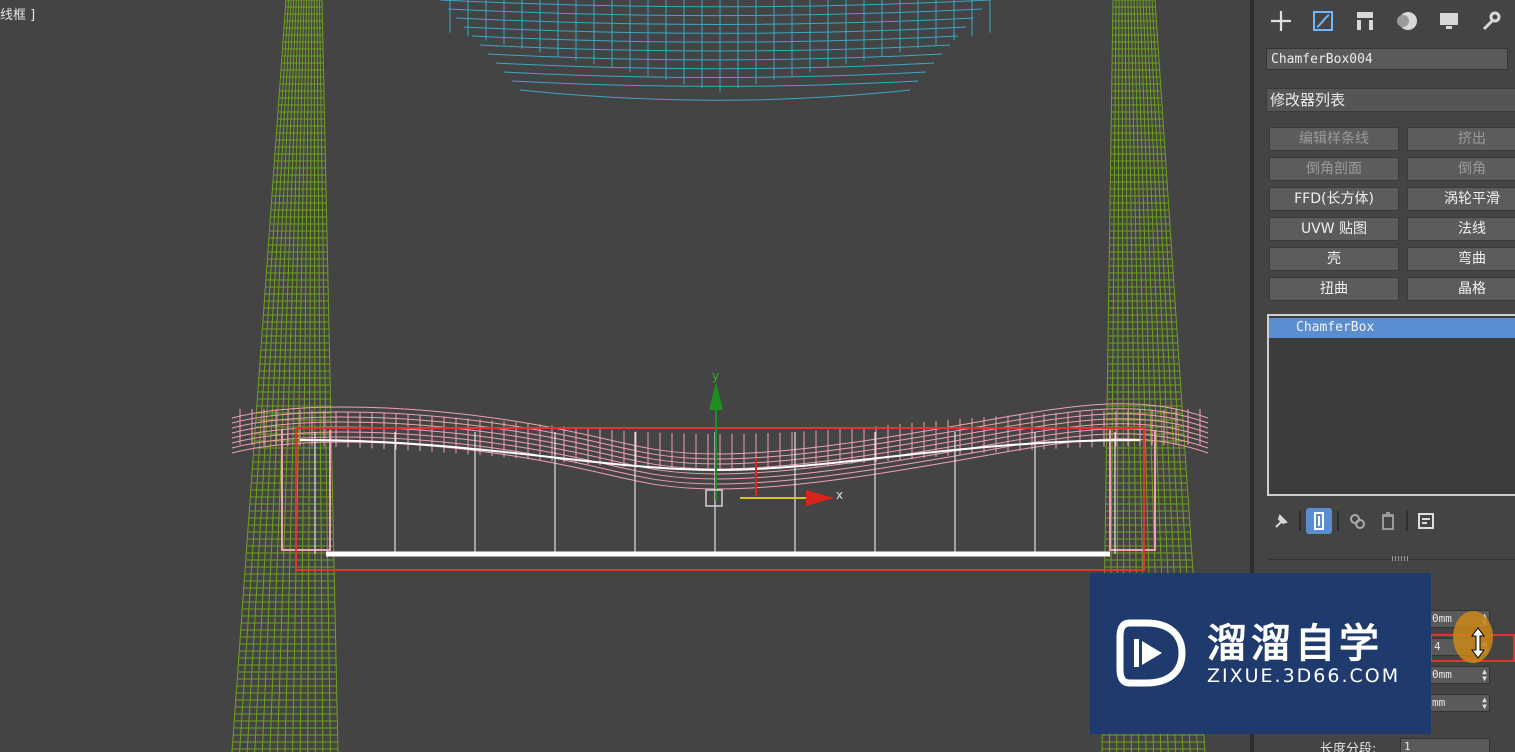 The height and width of the screenshot is (752, 1515). Describe the element at coordinates (1386, 22) in the screenshot. I see `command-panel-tabs` at that location.